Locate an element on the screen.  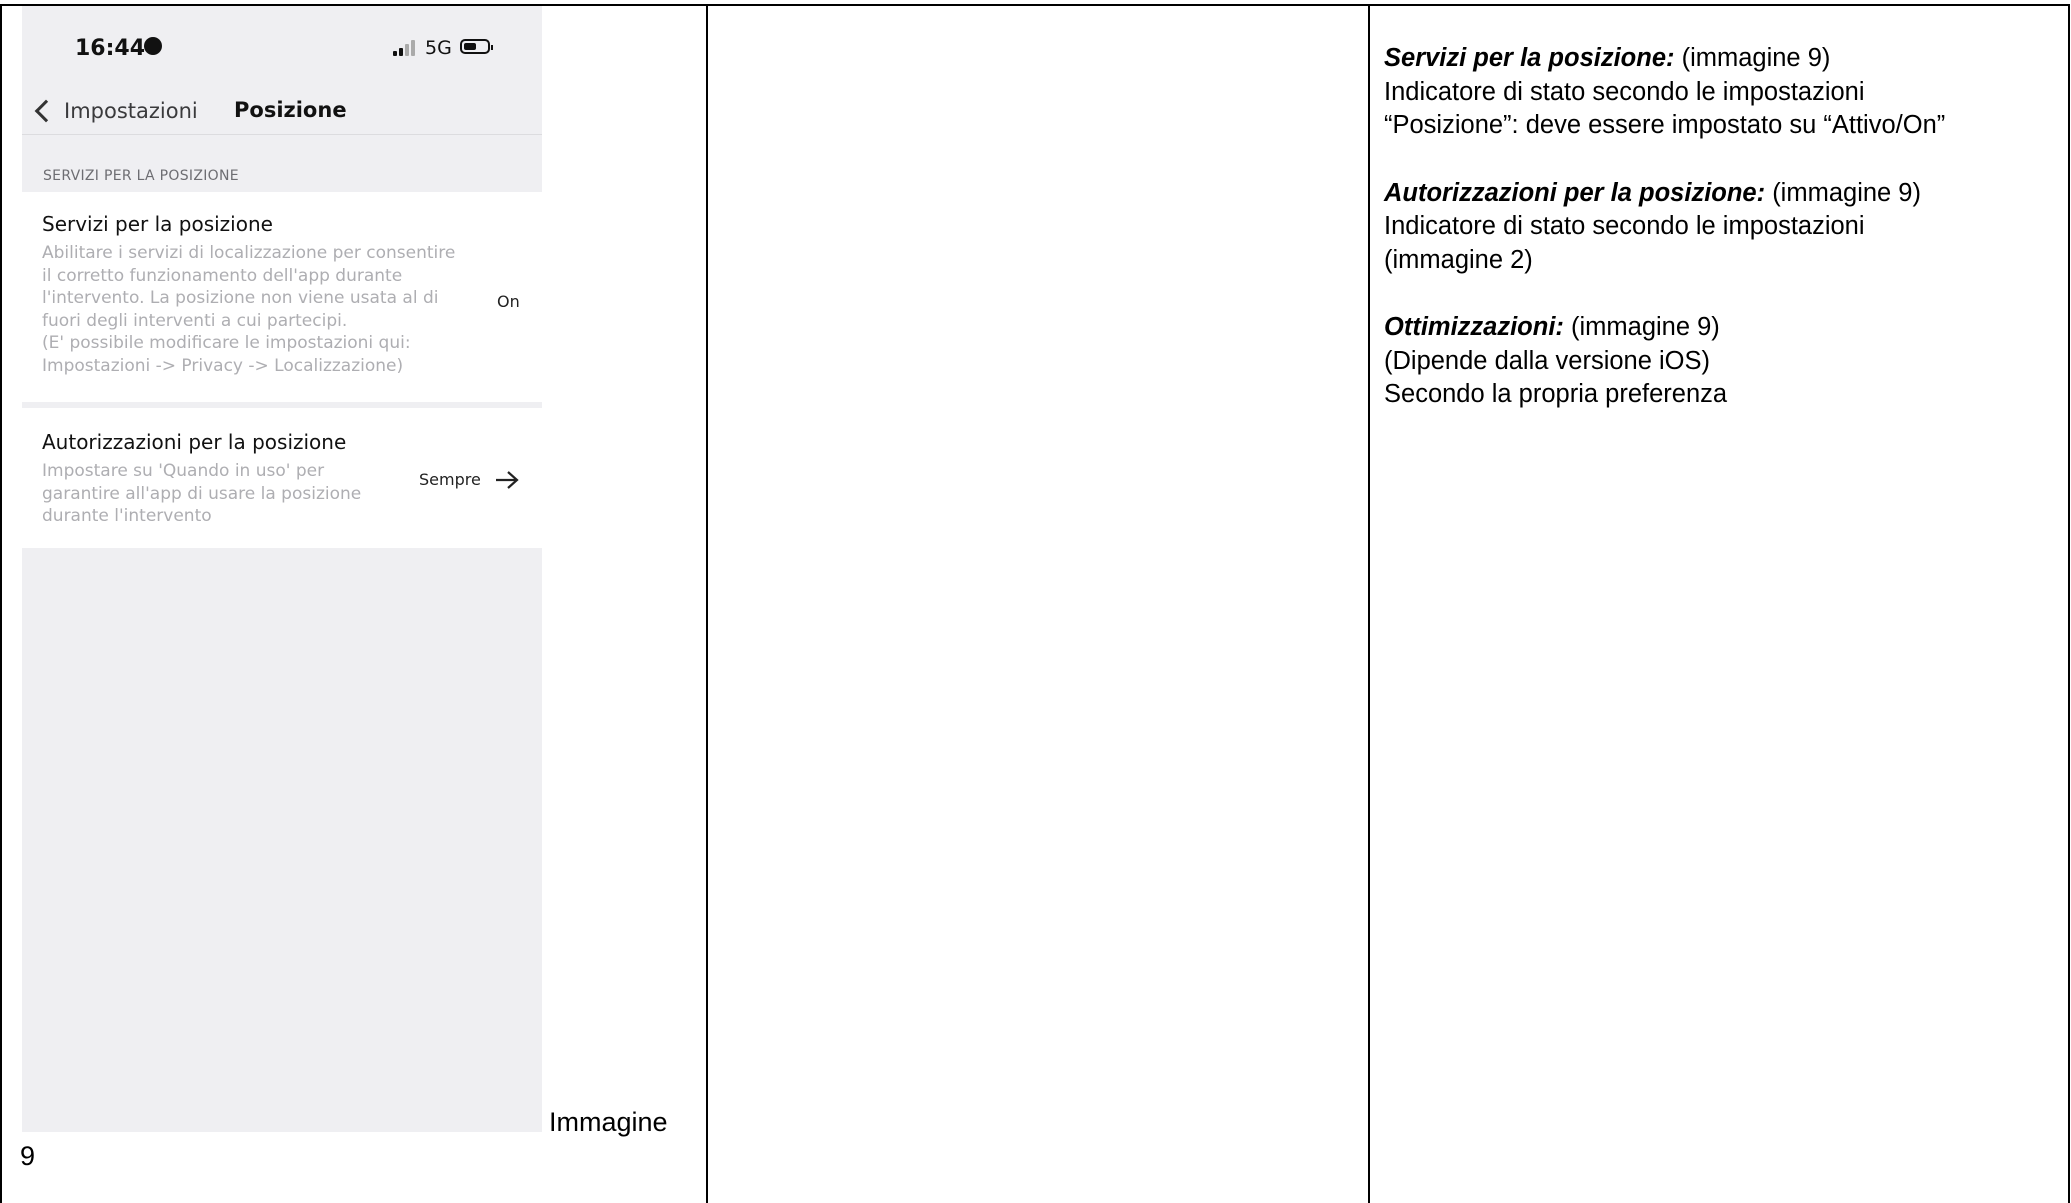
location-services-value: On is located at coordinates (508, 301).